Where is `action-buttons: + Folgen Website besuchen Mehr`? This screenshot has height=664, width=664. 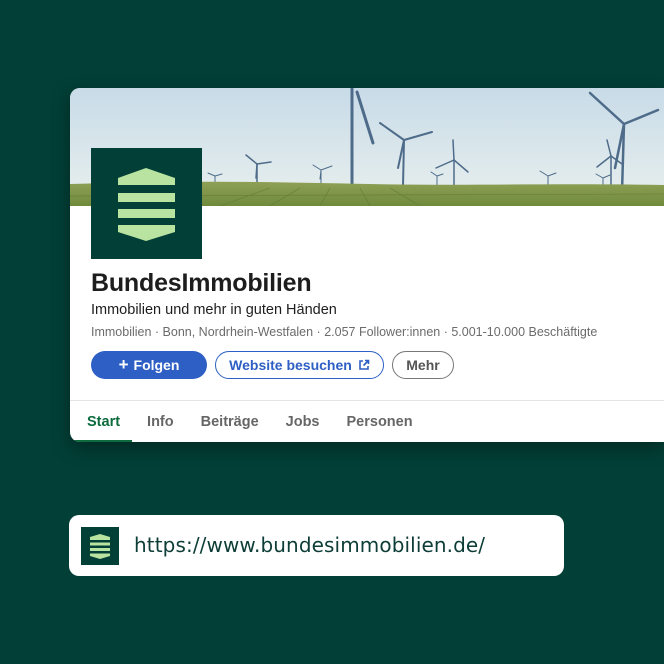
action-buttons: + Folgen Website besuchen Mehr is located at coordinates (272, 365).